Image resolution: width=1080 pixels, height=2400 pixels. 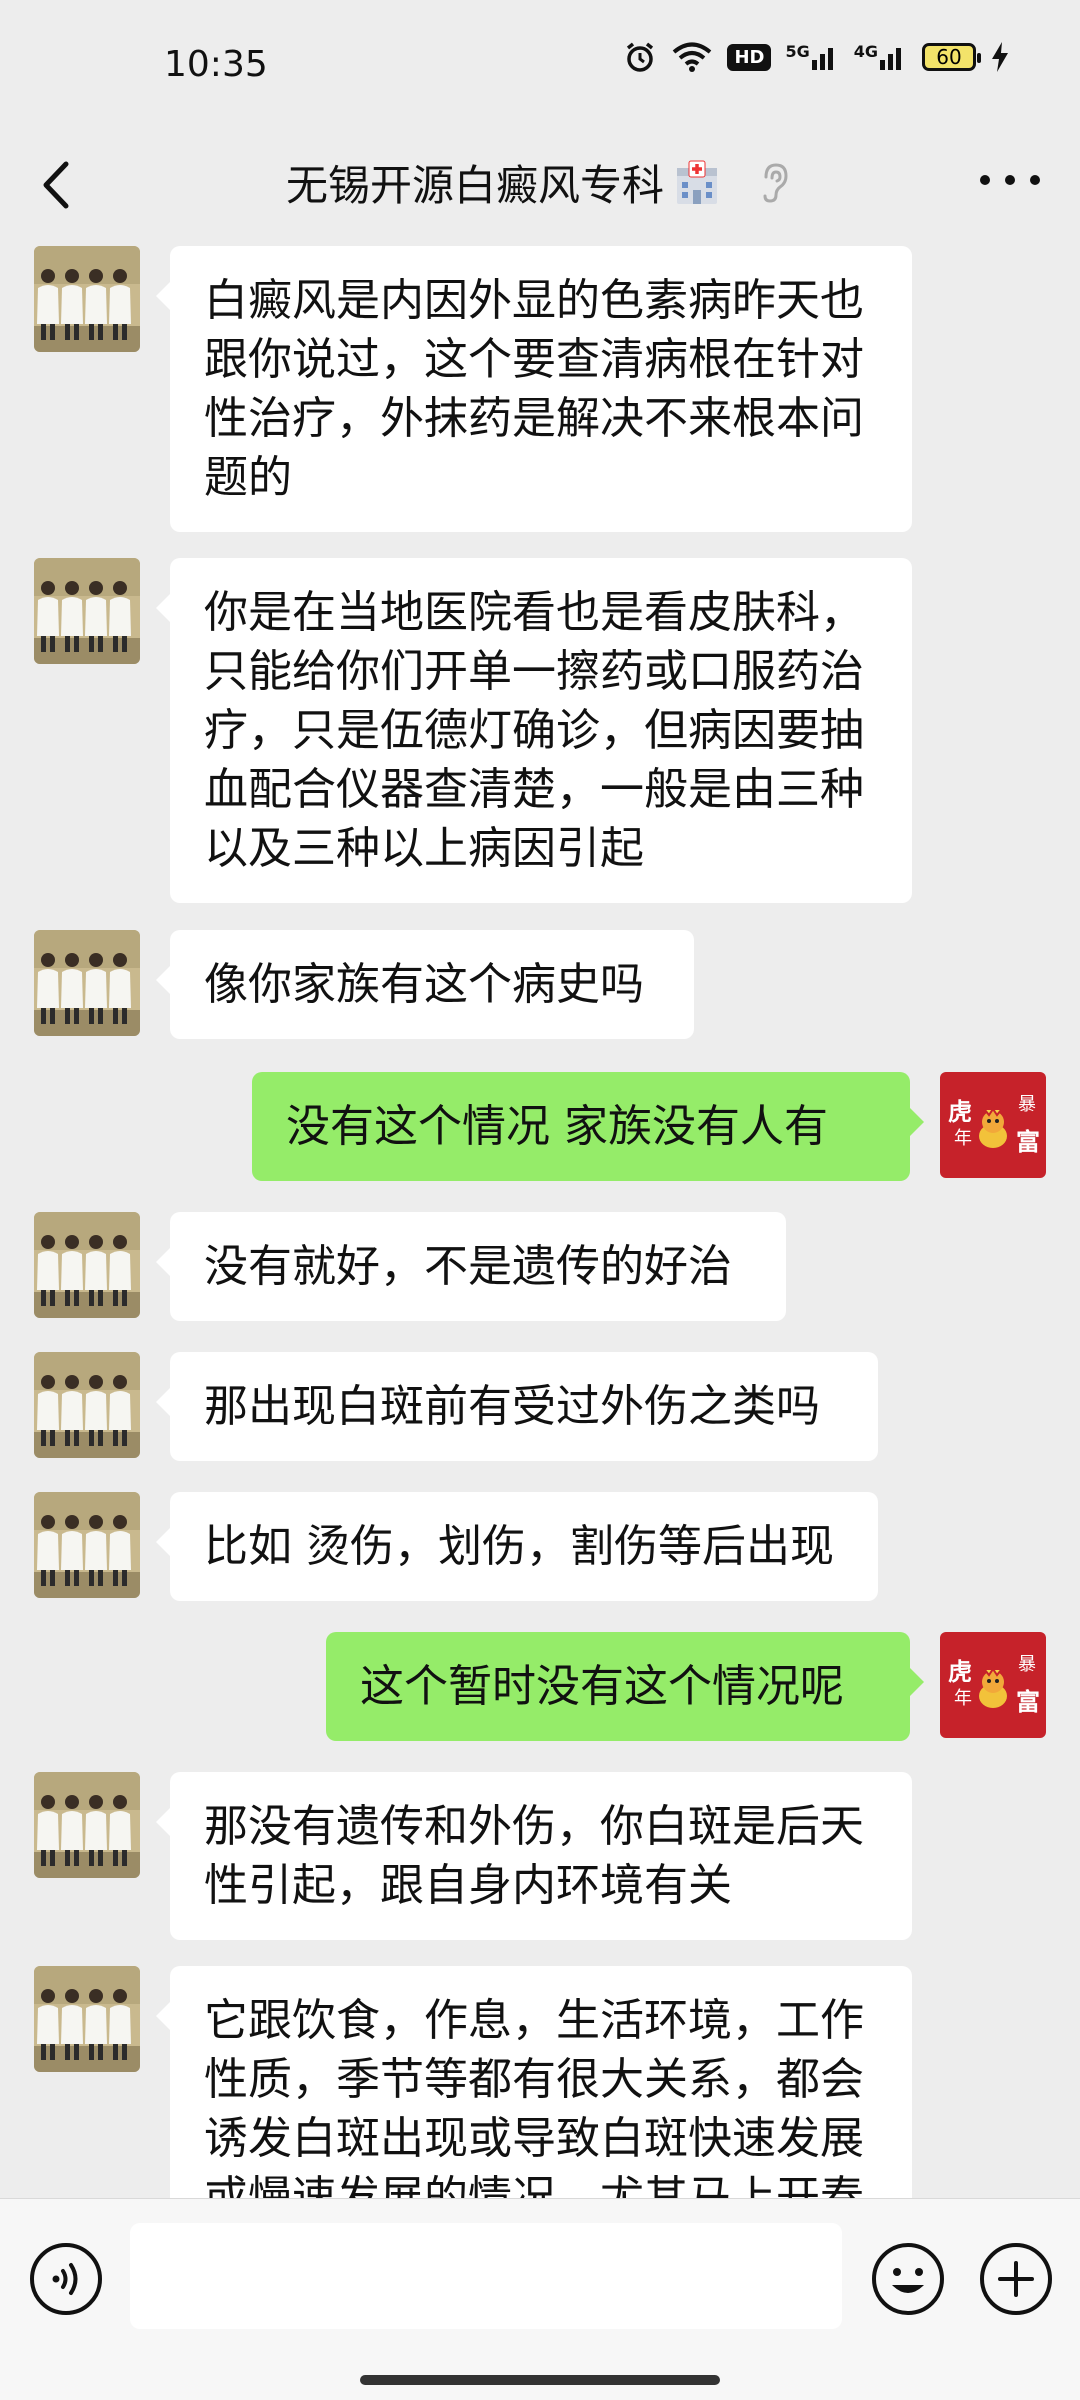 I want to click on hd-icon: HD, so click(x=749, y=57).